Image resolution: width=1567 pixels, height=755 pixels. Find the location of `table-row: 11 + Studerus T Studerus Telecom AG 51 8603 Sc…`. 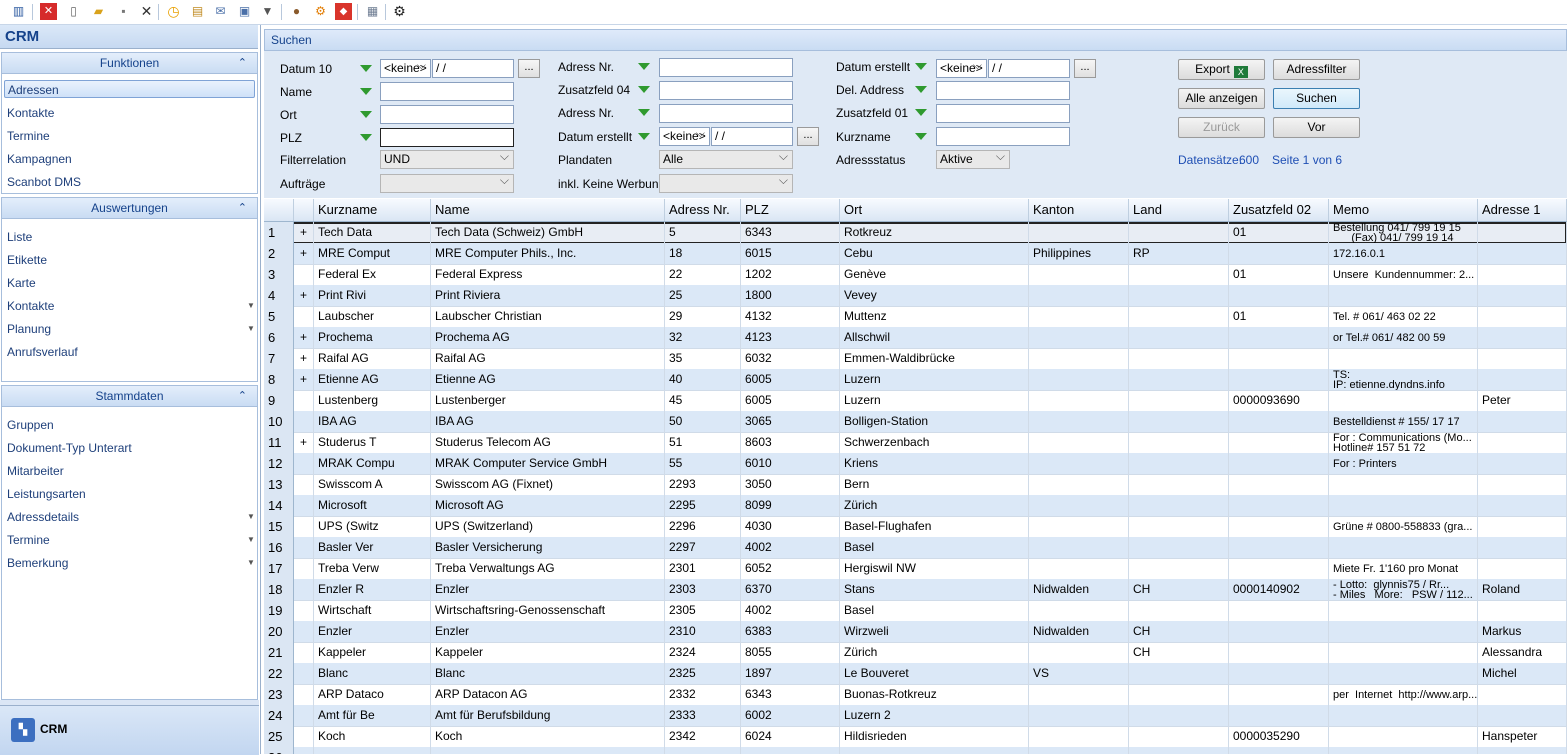

table-row: 11 + Studerus T Studerus Telecom AG 51 8603 Sc… is located at coordinates (915, 443).